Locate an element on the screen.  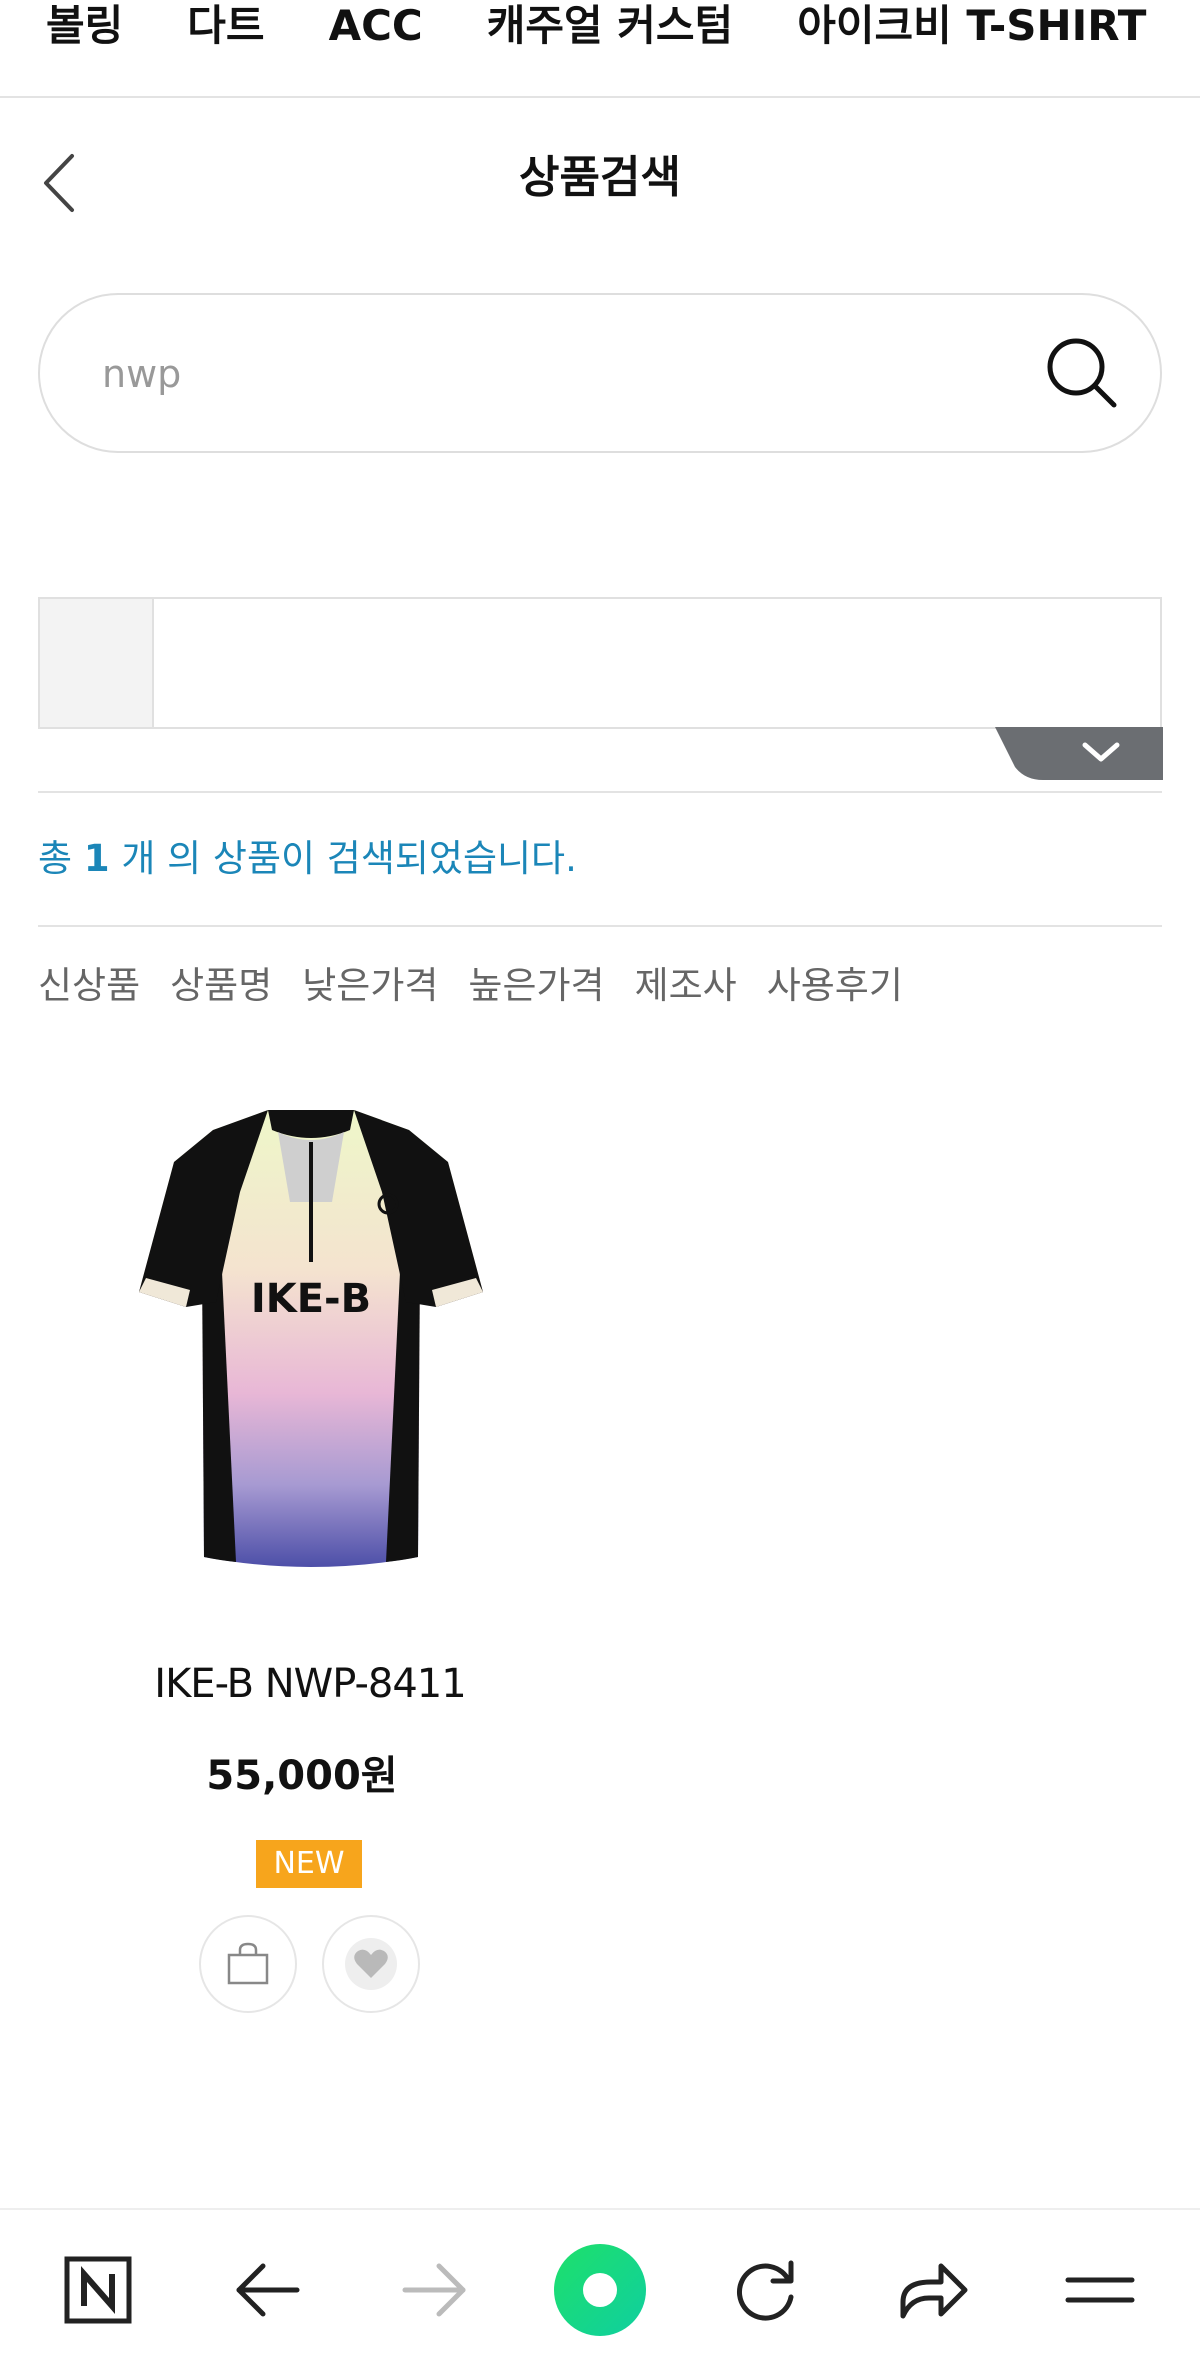
share-icon is located at coordinates (934, 2291).